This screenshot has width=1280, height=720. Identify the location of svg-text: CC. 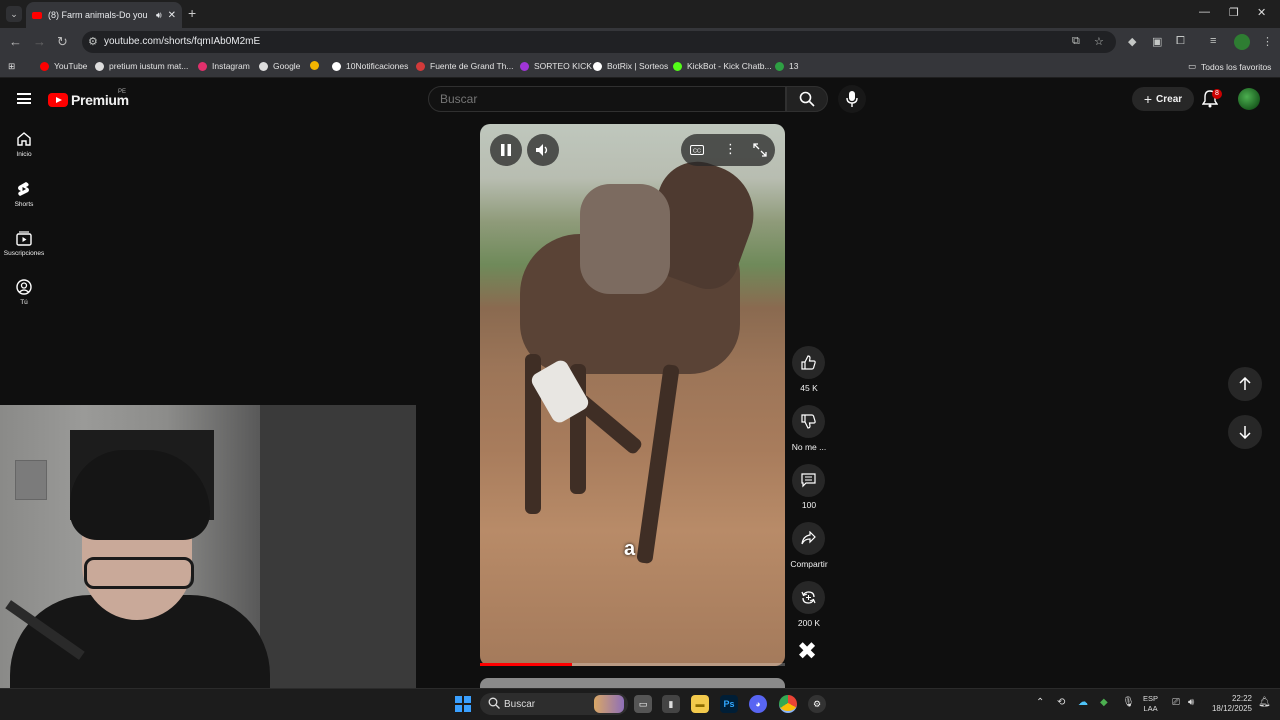
(697, 152).